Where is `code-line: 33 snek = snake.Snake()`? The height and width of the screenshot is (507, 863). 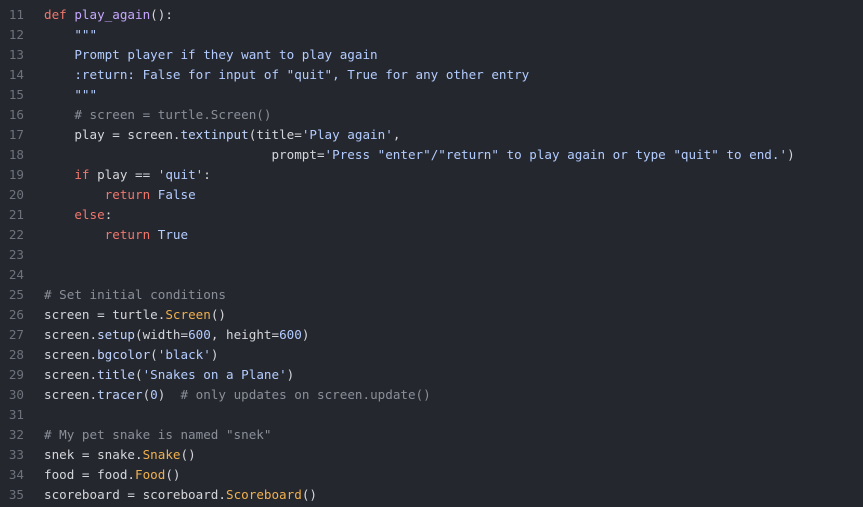
code-line: 33 snek = snake.Snake() is located at coordinates (431, 455).